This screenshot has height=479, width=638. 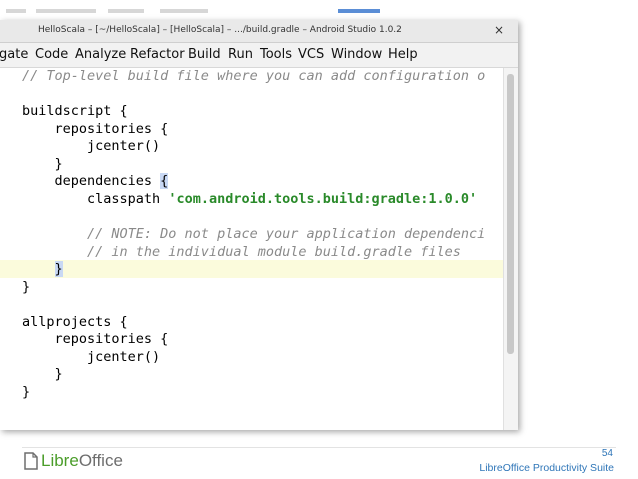 What do you see at coordinates (359, 11) in the screenshot?
I see `strip-tab-active` at bounding box center [359, 11].